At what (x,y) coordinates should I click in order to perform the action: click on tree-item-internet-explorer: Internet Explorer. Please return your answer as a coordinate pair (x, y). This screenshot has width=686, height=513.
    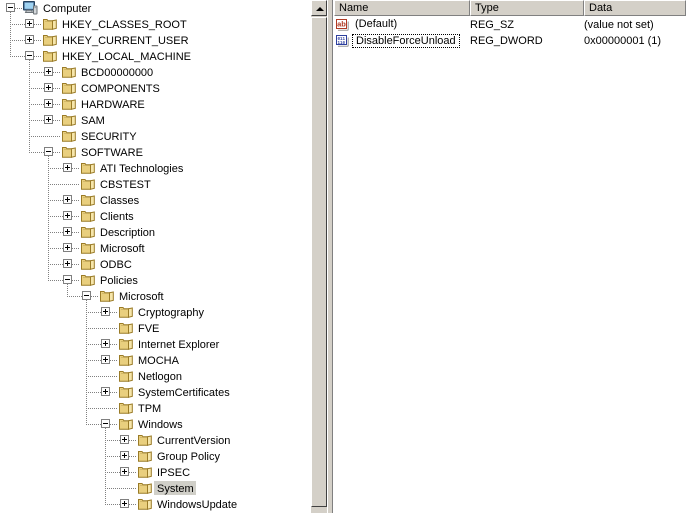
    Looking at the image, I should click on (178, 344).